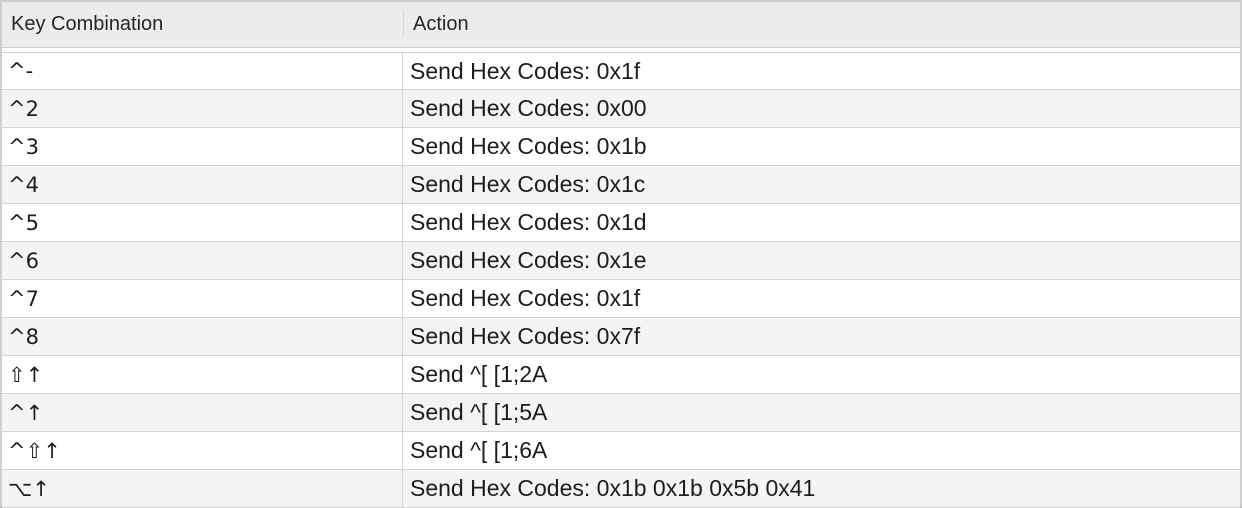 The height and width of the screenshot is (508, 1242). I want to click on key-combination-cell: ⌥↑, so click(202, 488).